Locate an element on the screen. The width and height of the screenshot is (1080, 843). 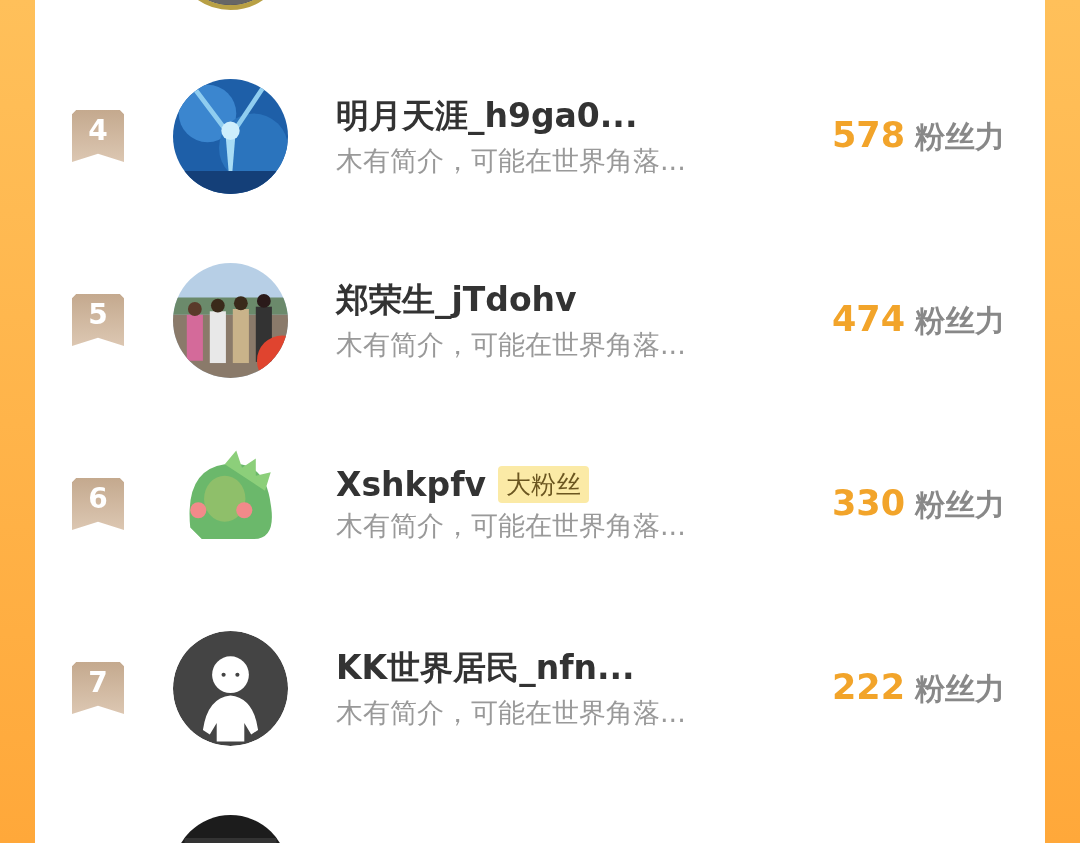
rank-ribbon: 7 is located at coordinates (98, 688).